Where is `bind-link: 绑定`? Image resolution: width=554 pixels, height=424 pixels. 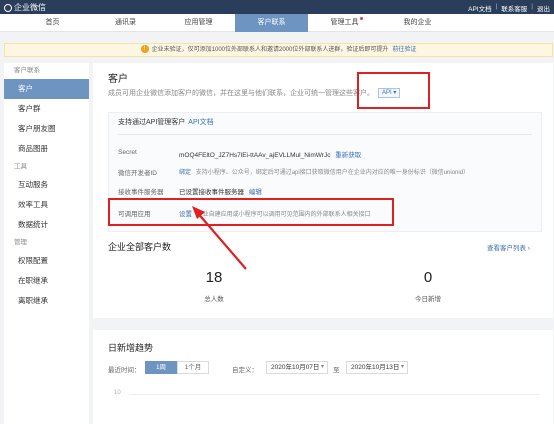 bind-link: 绑定 is located at coordinates (185, 173).